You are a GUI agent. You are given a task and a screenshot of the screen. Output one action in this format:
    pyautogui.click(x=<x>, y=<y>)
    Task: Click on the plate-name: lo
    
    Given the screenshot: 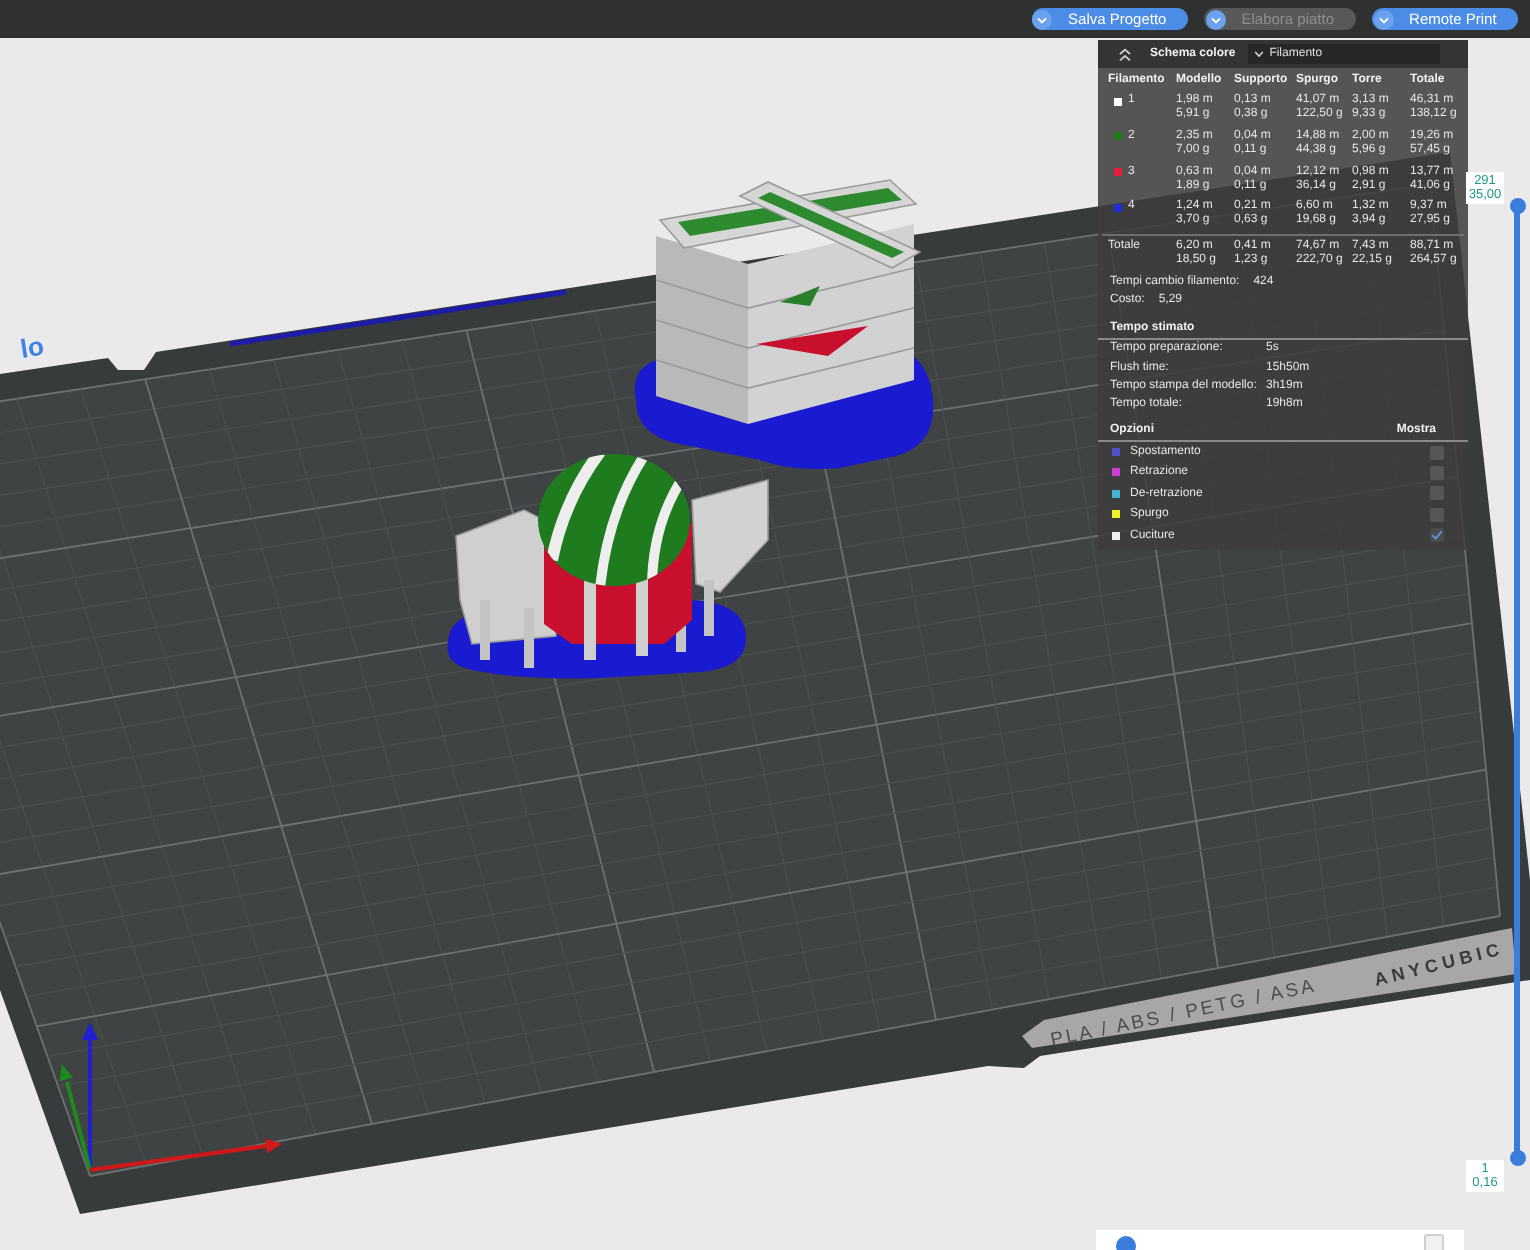 What is the action you would take?
    pyautogui.click(x=32, y=347)
    